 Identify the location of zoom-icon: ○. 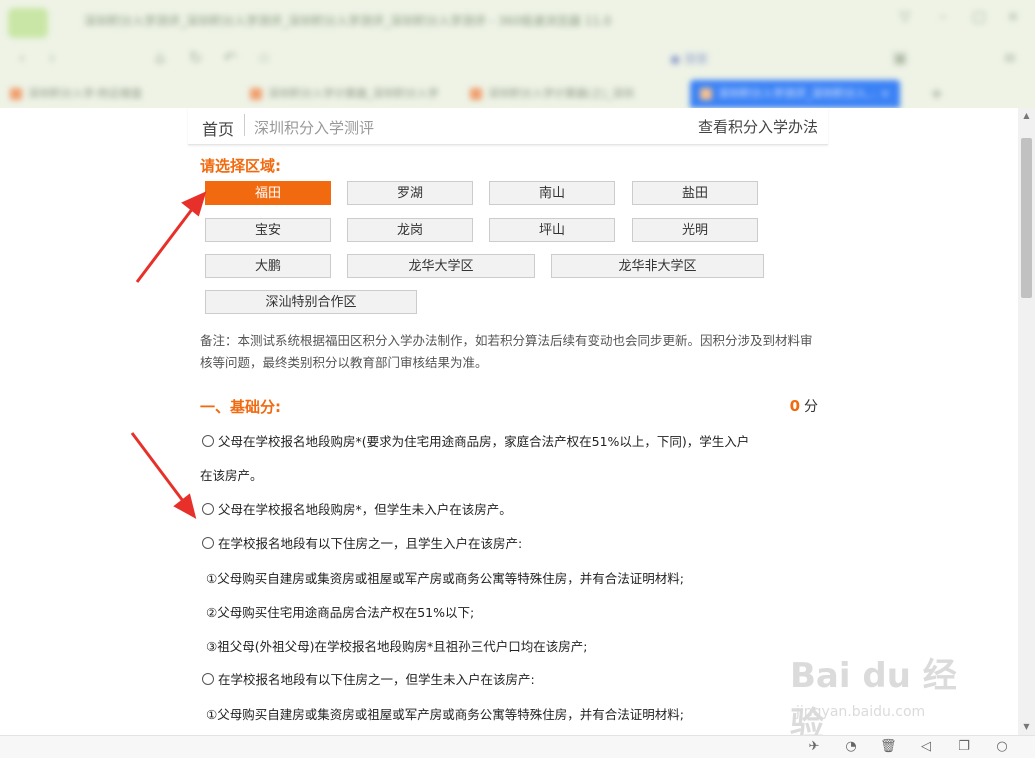
(1002, 747).